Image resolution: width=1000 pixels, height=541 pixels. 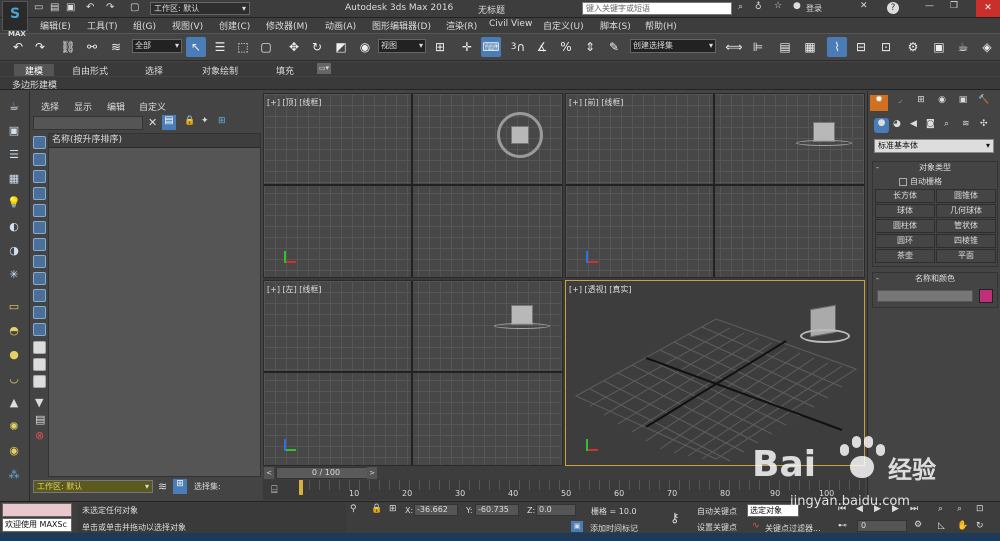 I want to click on delete-filter-icon: ⊗, so click(x=39, y=435).